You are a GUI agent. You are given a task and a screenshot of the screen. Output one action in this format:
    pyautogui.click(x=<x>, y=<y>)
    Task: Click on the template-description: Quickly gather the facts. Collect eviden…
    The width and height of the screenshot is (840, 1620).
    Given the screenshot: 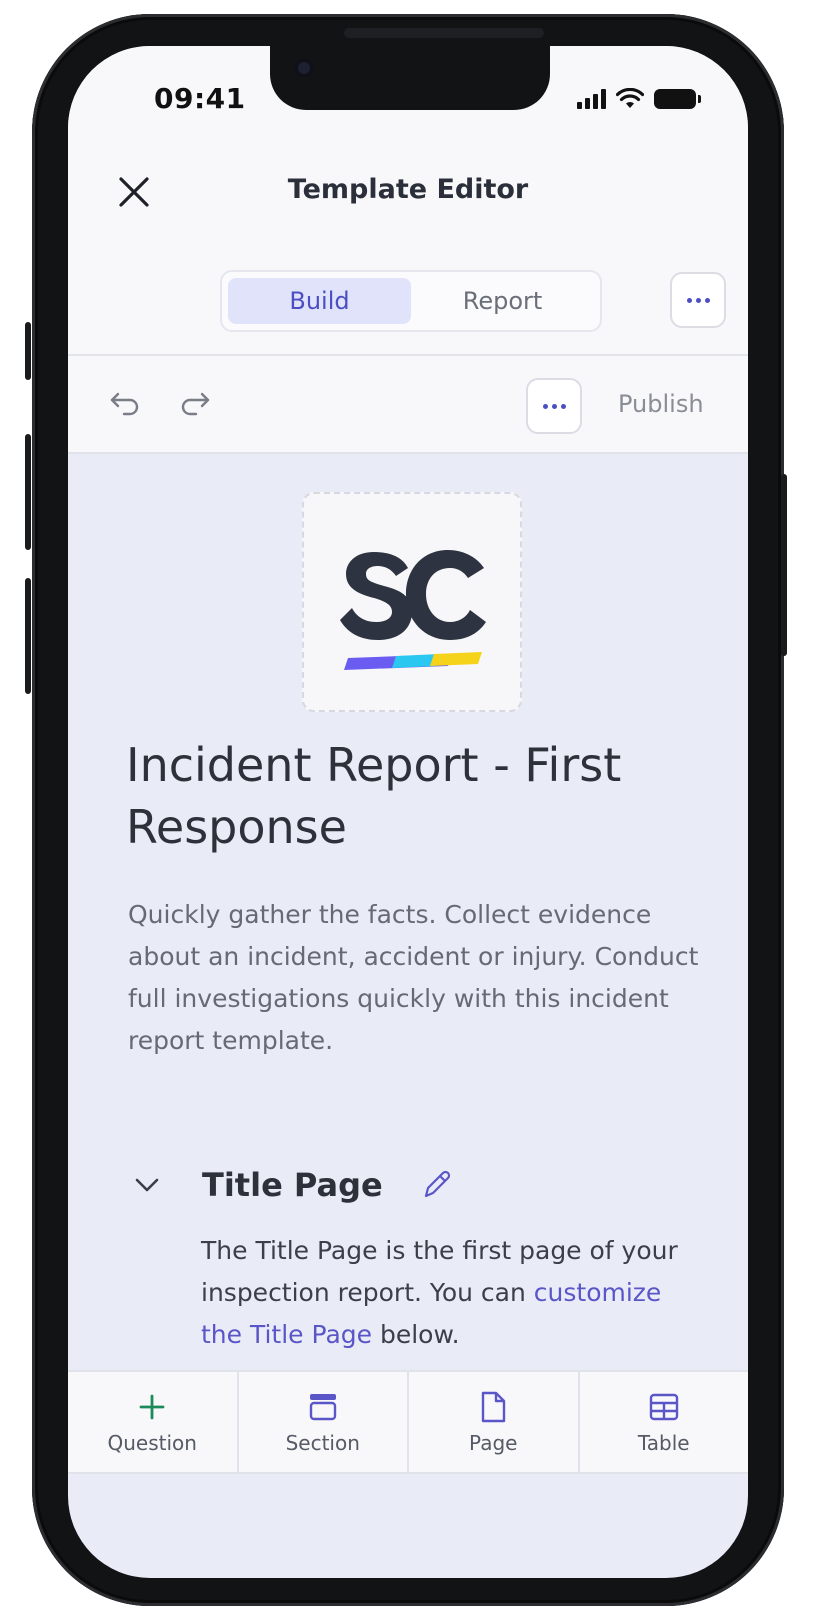 What is the action you would take?
    pyautogui.click(x=418, y=978)
    